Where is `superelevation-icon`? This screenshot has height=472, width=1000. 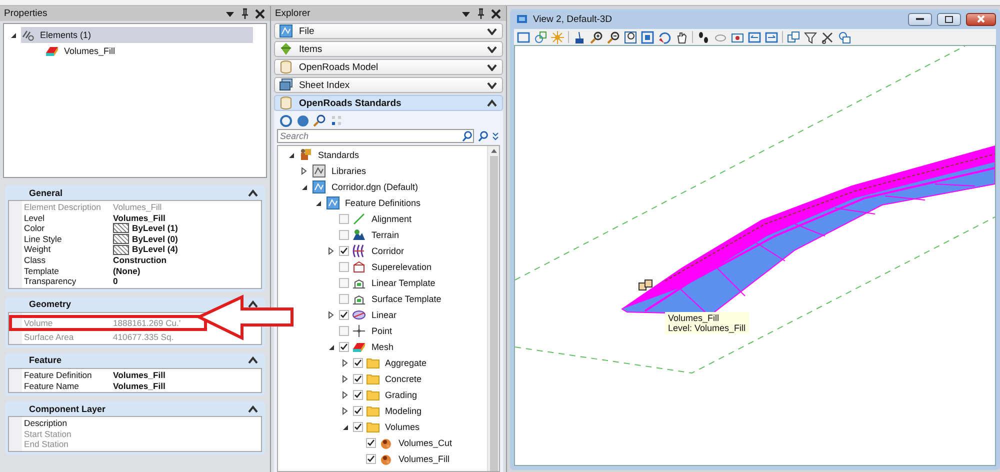 superelevation-icon is located at coordinates (359, 267).